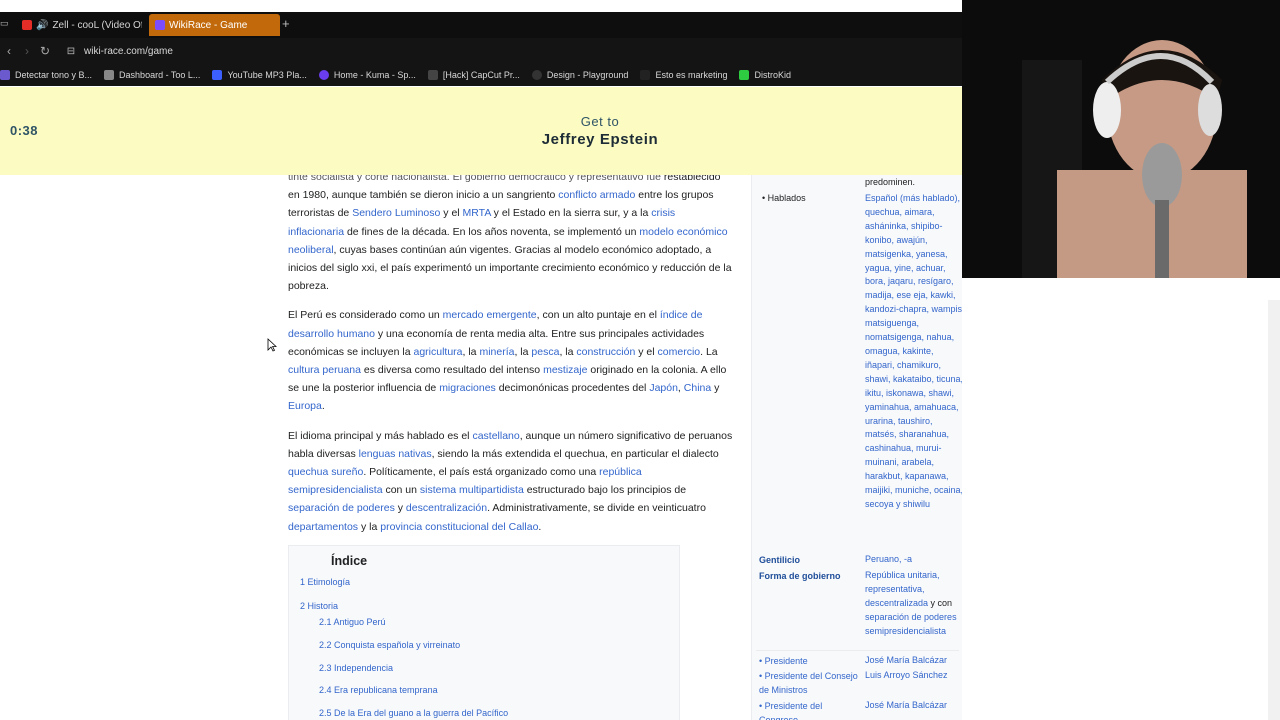 This screenshot has width=1280, height=720. I want to click on article-text: decimonónicas procedentes del, so click(572, 388).